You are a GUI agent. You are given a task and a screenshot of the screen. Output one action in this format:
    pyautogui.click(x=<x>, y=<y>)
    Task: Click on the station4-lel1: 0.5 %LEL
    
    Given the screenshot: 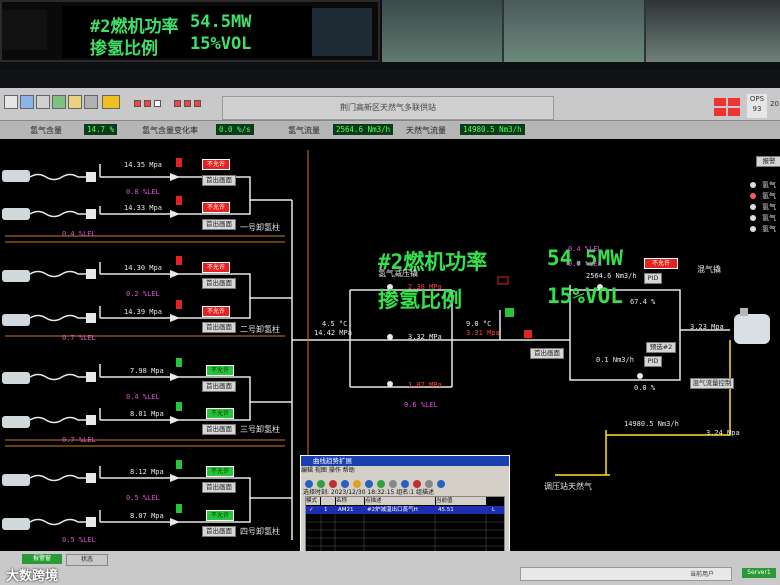 What is the action you would take?
    pyautogui.click(x=143, y=498)
    